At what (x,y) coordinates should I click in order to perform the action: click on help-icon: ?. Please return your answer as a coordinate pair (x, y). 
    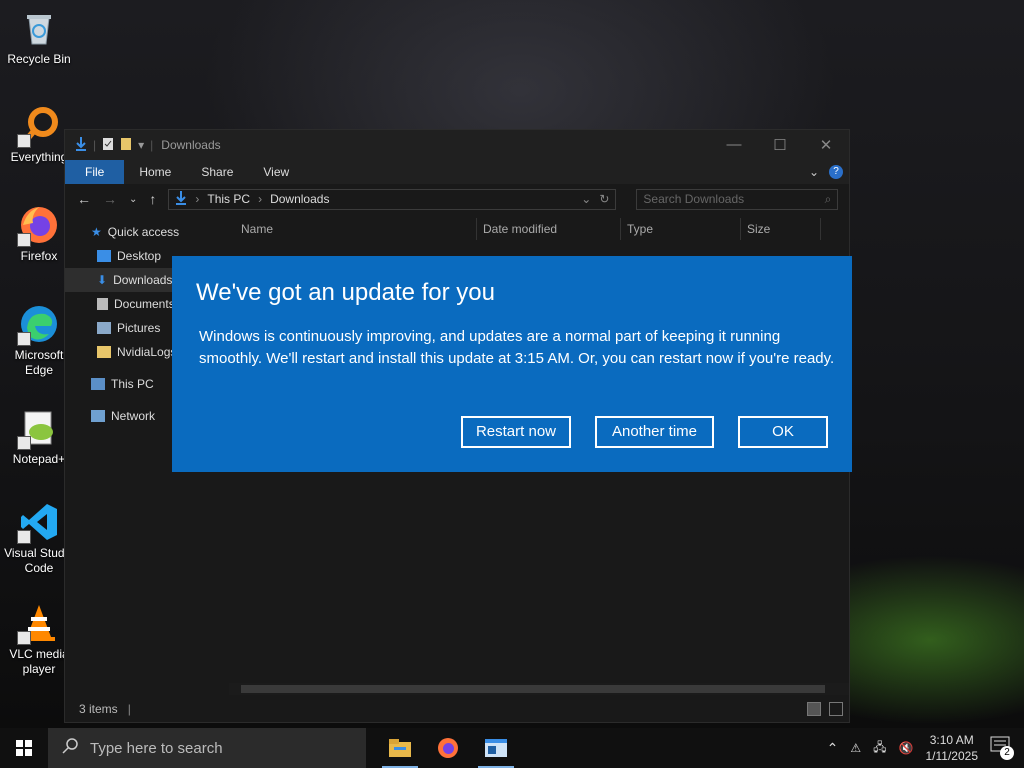
    Looking at the image, I should click on (836, 172).